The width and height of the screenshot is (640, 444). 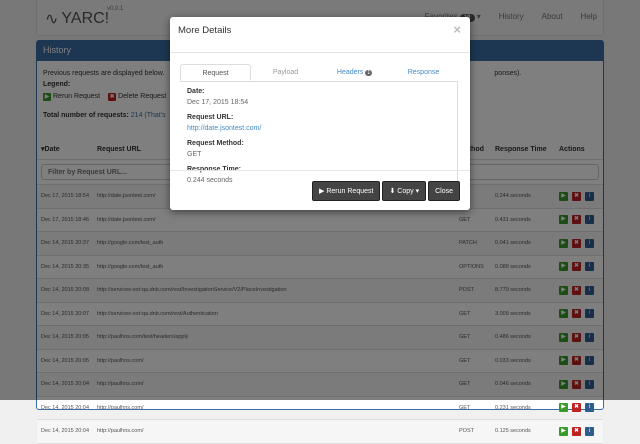 I want to click on field-label: Request Method:, so click(x=215, y=143).